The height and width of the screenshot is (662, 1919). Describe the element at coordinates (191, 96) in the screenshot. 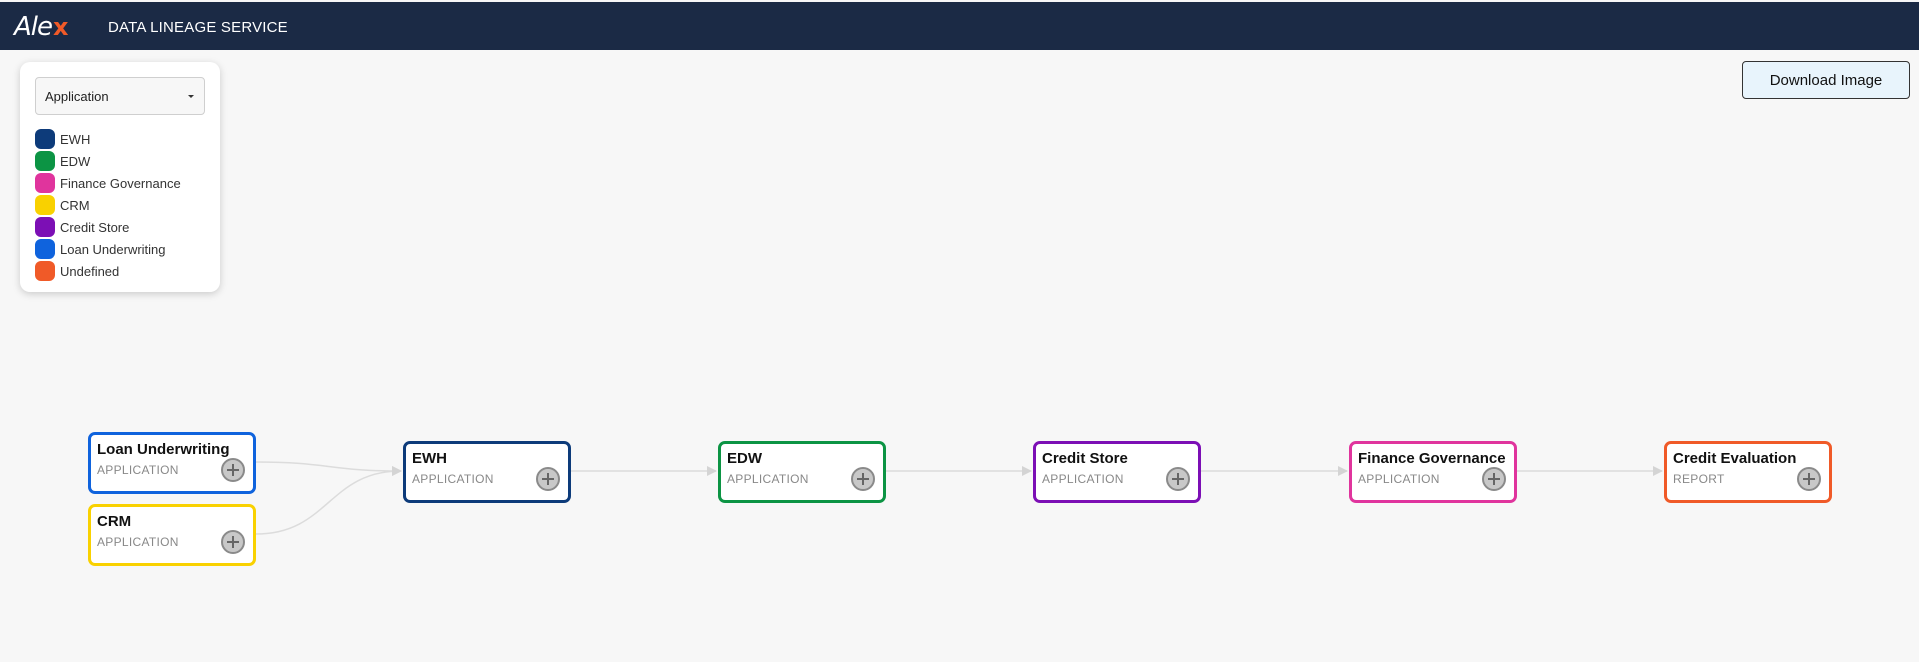

I see `caret-down-icon` at that location.